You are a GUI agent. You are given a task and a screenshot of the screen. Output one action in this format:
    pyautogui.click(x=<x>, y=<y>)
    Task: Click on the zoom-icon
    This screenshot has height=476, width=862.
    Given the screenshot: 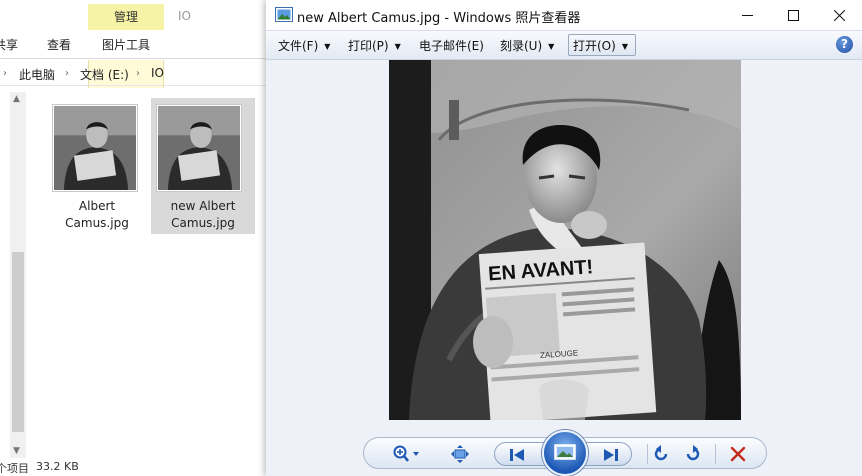 What is the action you would take?
    pyautogui.click(x=406, y=453)
    